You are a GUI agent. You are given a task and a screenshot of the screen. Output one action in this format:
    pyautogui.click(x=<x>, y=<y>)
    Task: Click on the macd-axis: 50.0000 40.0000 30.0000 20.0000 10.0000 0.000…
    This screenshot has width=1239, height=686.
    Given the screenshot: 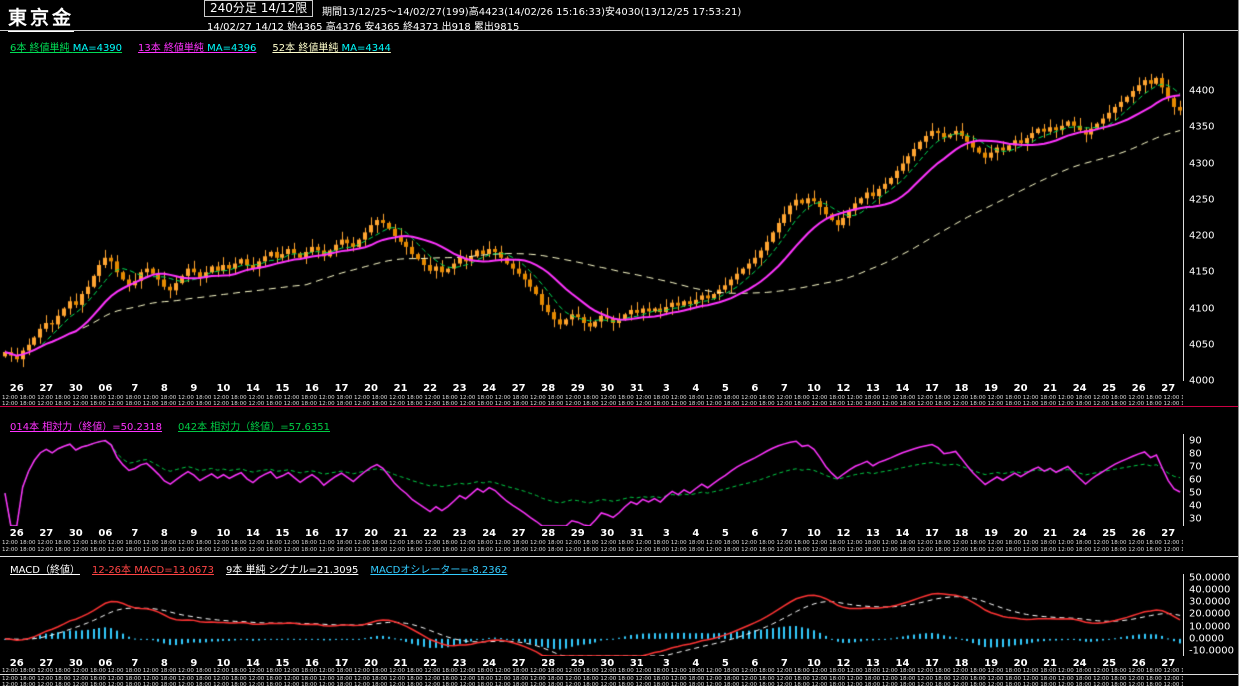 What is the action you would take?
    pyautogui.click(x=1210, y=614)
    